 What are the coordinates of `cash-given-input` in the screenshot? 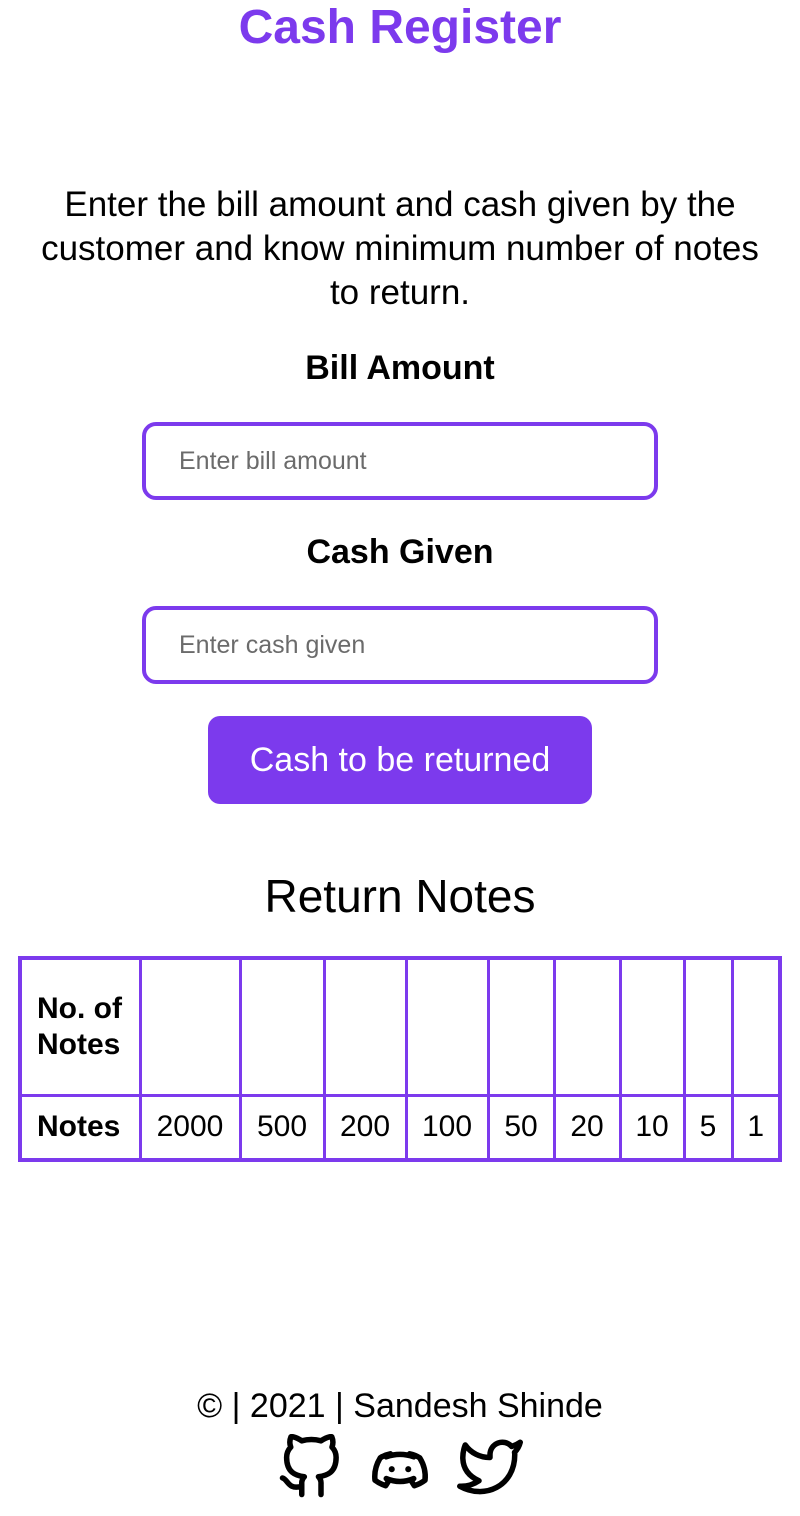 It's located at (400, 645).